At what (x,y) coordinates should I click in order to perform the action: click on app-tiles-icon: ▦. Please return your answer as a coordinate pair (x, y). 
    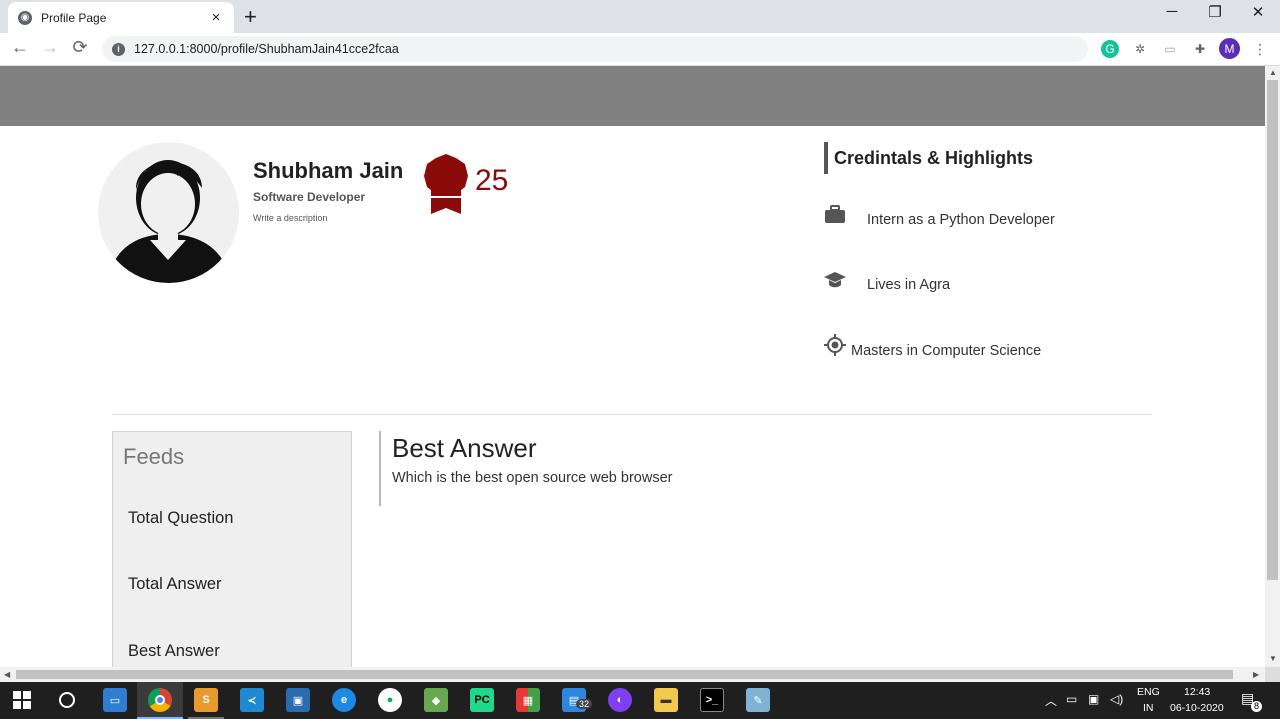
    Looking at the image, I should click on (528, 700).